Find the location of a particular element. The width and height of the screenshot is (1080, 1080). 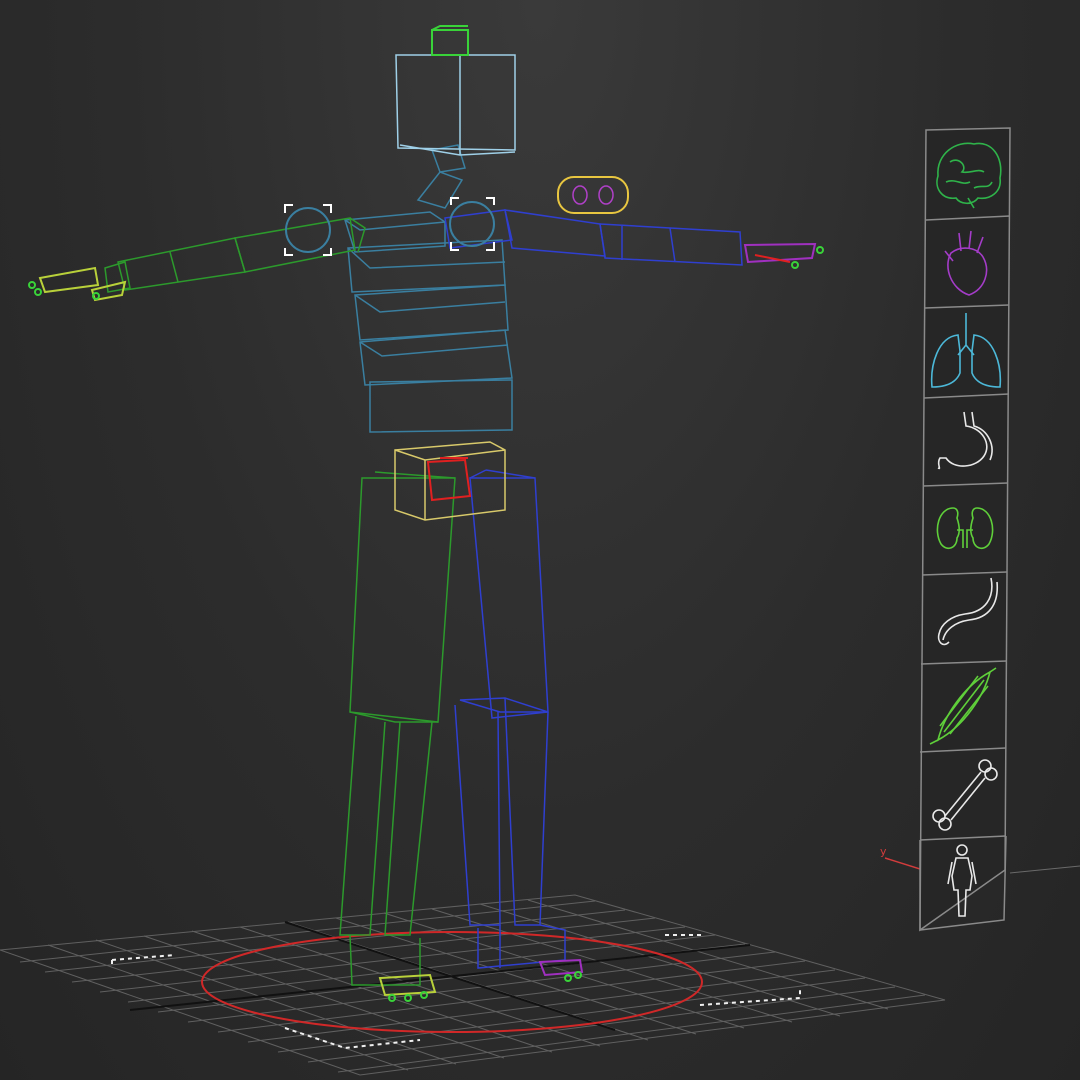

spine is located at coordinates (430, 336).